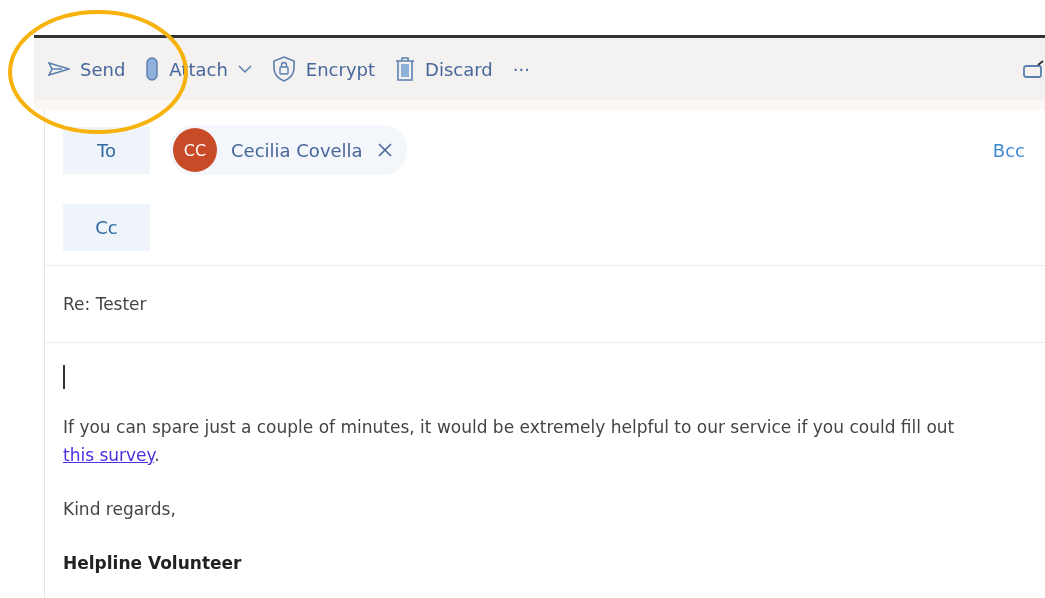 The image size is (1045, 598). Describe the element at coordinates (323, 69) in the screenshot. I see `encrypt-button: Encrypt` at that location.